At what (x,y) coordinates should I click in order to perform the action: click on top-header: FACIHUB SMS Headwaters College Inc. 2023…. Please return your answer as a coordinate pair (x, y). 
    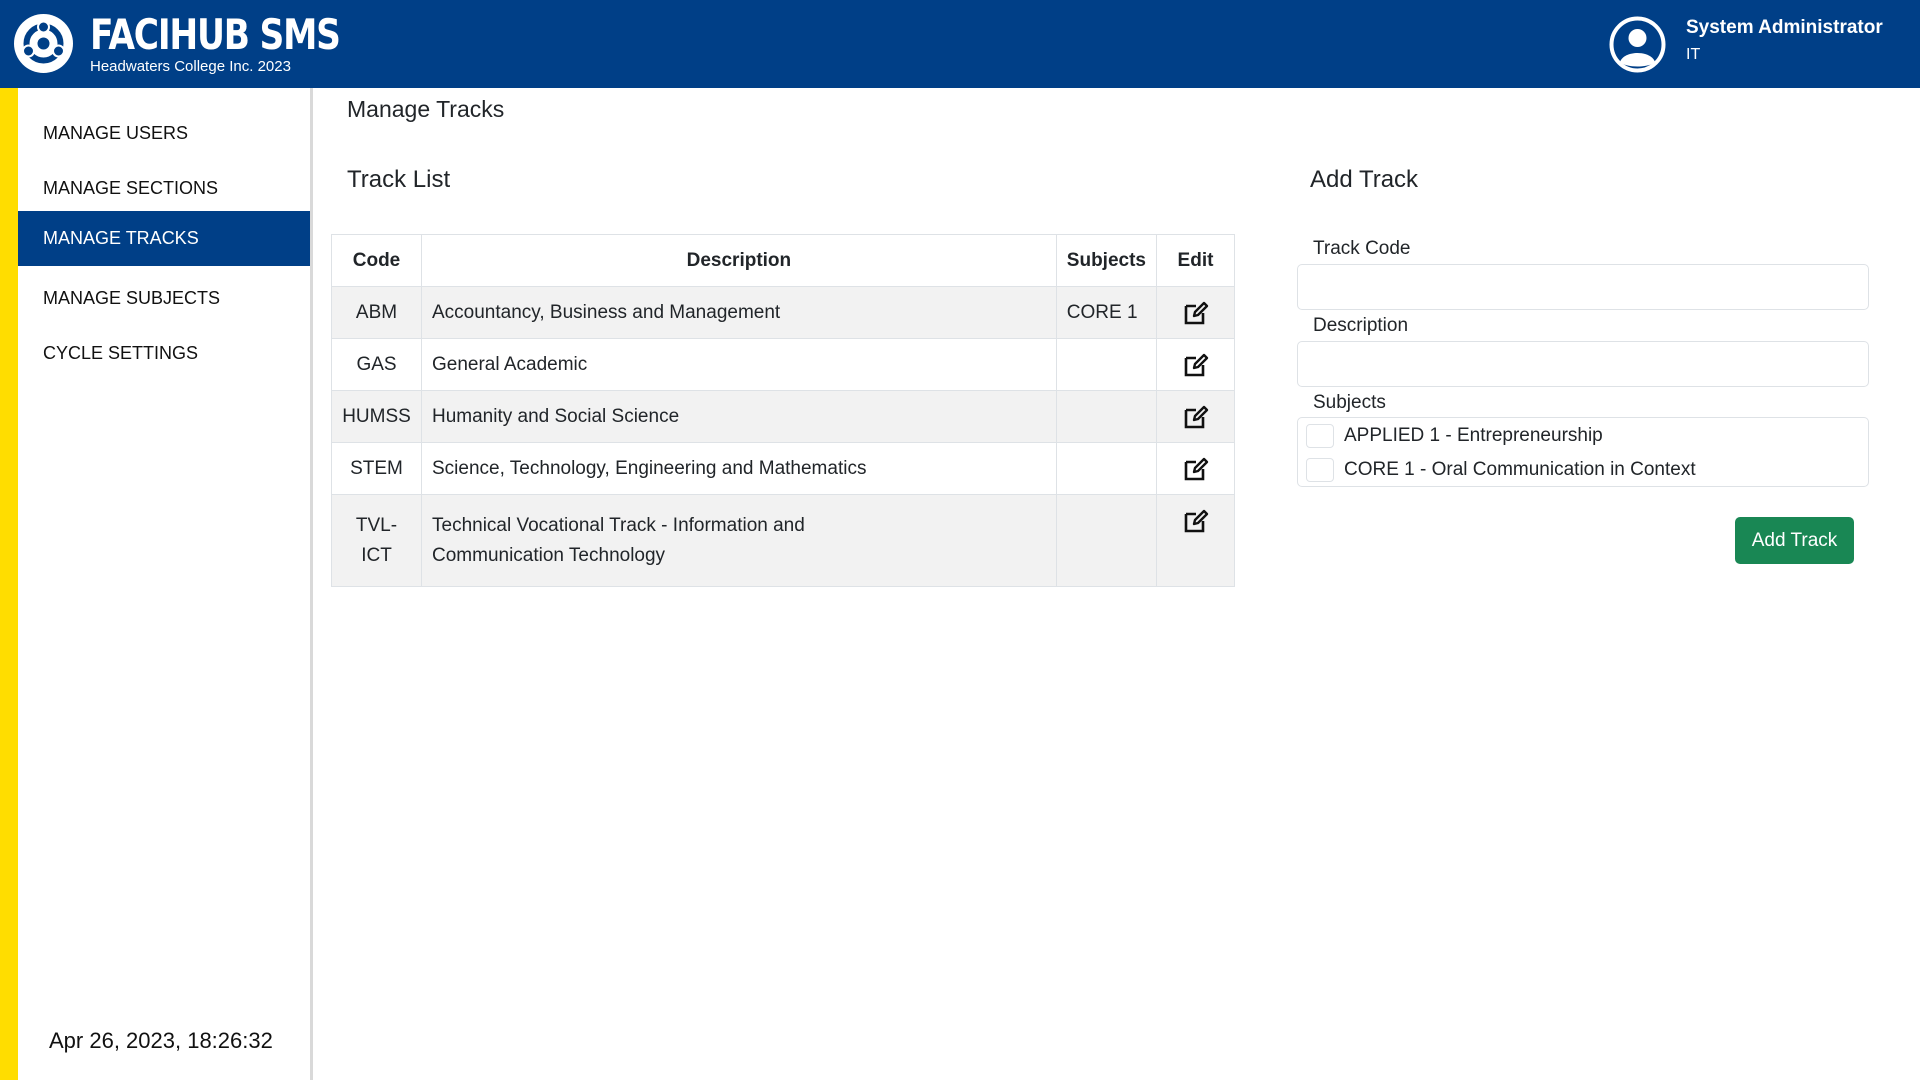
    Looking at the image, I should click on (960, 44).